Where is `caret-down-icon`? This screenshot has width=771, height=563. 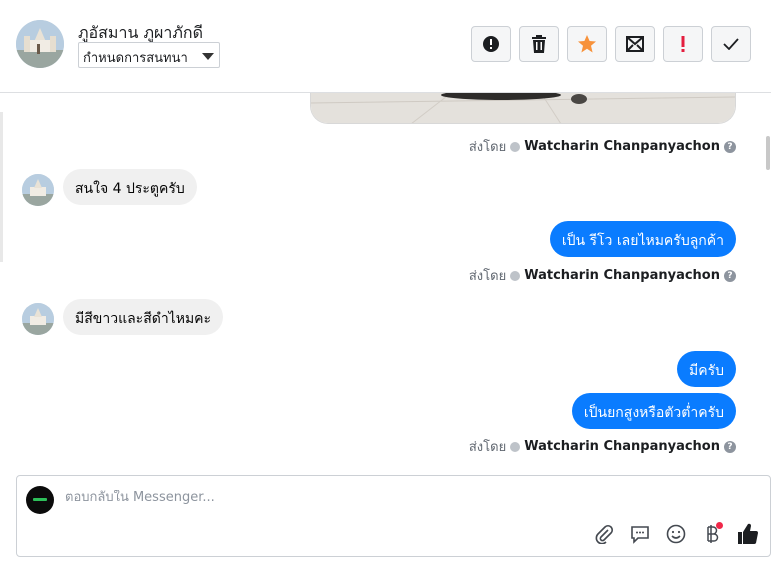 caret-down-icon is located at coordinates (208, 56).